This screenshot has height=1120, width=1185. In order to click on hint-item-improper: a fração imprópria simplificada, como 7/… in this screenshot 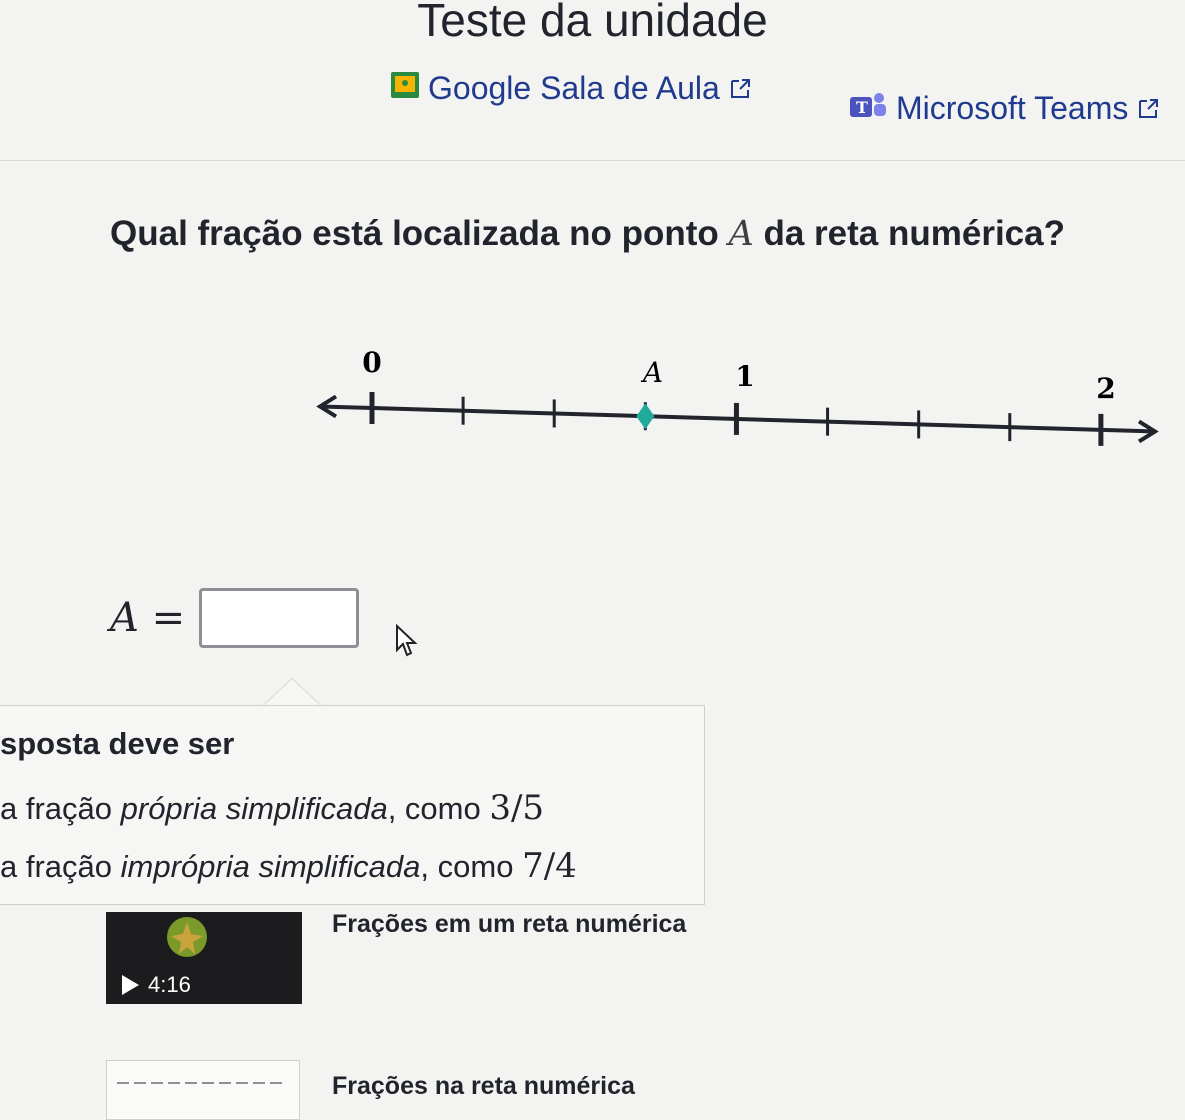, I will do `click(288, 866)`.